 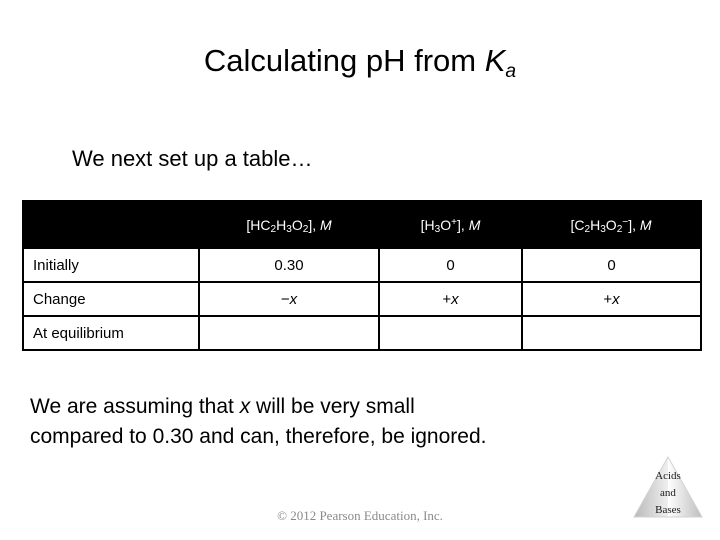 I want to click on cell-initially-hydronium: 0, so click(x=450, y=265).